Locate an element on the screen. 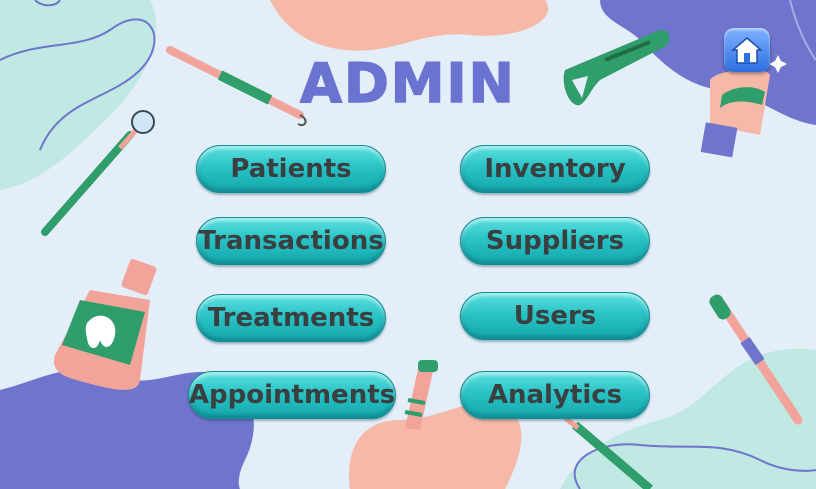 This screenshot has height=489, width=816. analytics-button: Analytics is located at coordinates (555, 395).